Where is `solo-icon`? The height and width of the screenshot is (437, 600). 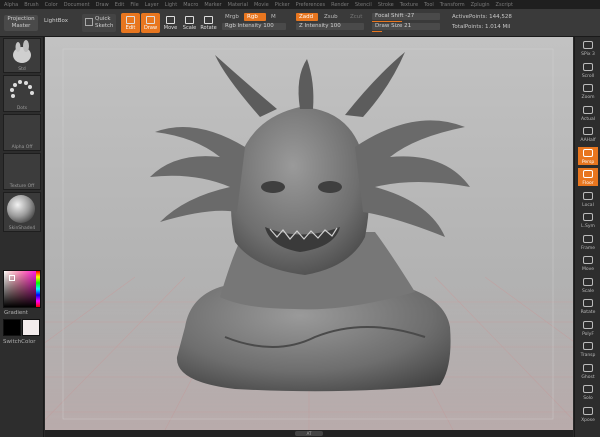 solo-icon is located at coordinates (588, 389).